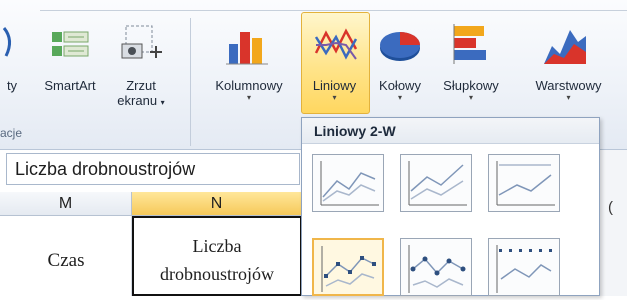 This screenshot has width=627, height=300. Describe the element at coordinates (613, 223) in the screenshot. I see `grid-right-edge: (` at that location.